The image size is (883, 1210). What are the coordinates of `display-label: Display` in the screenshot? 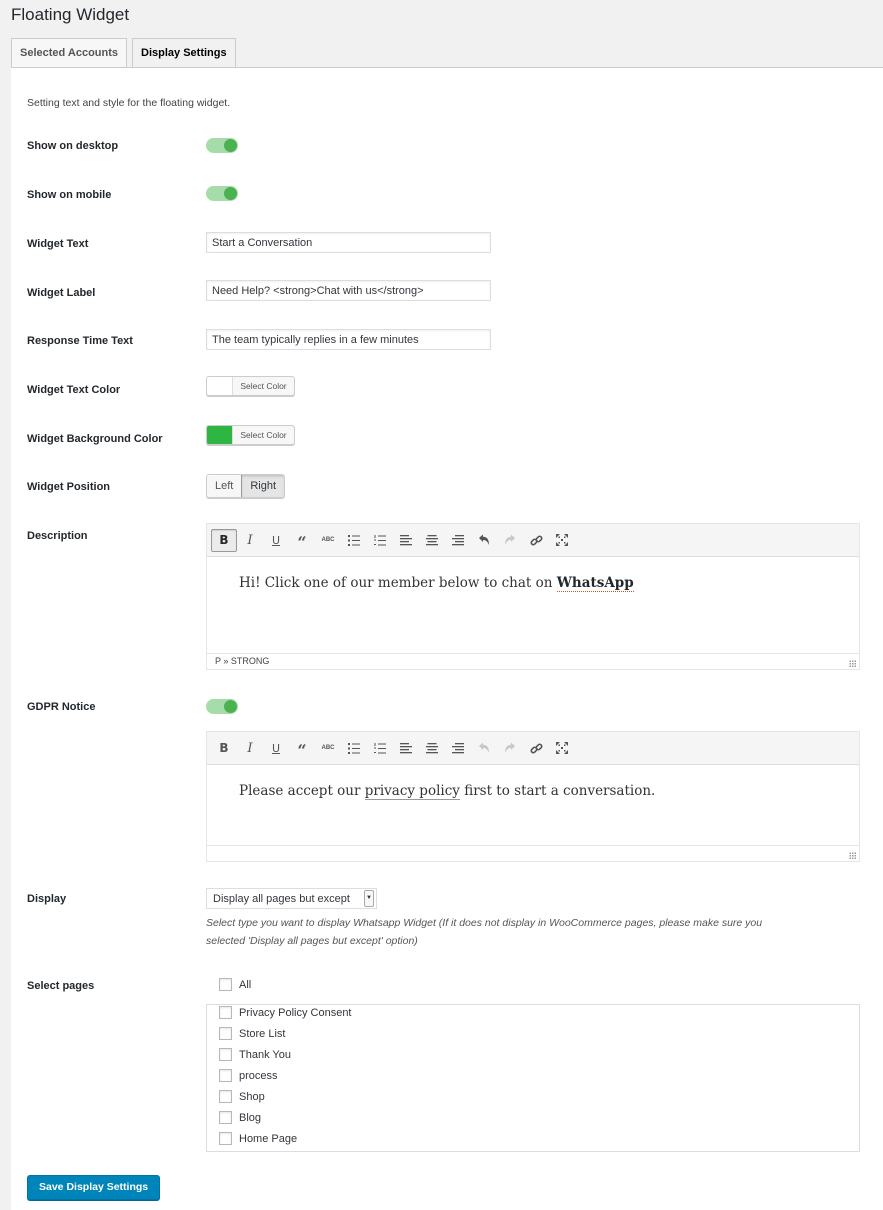 It's located at (47, 899).